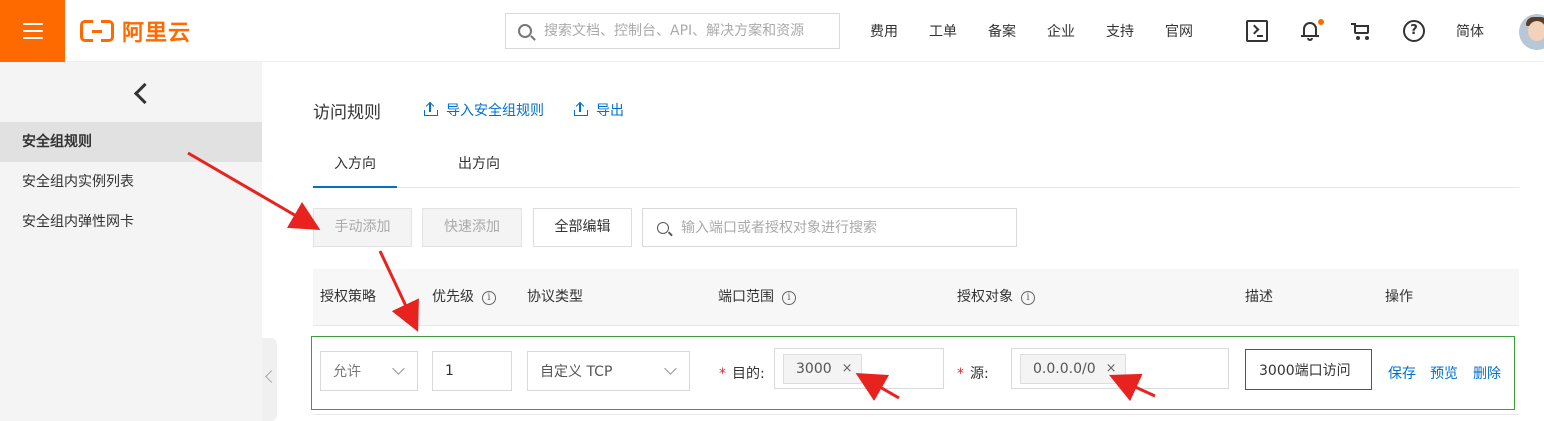  Describe the element at coordinates (916, 414) in the screenshot. I see `table-bottom-divider` at that location.